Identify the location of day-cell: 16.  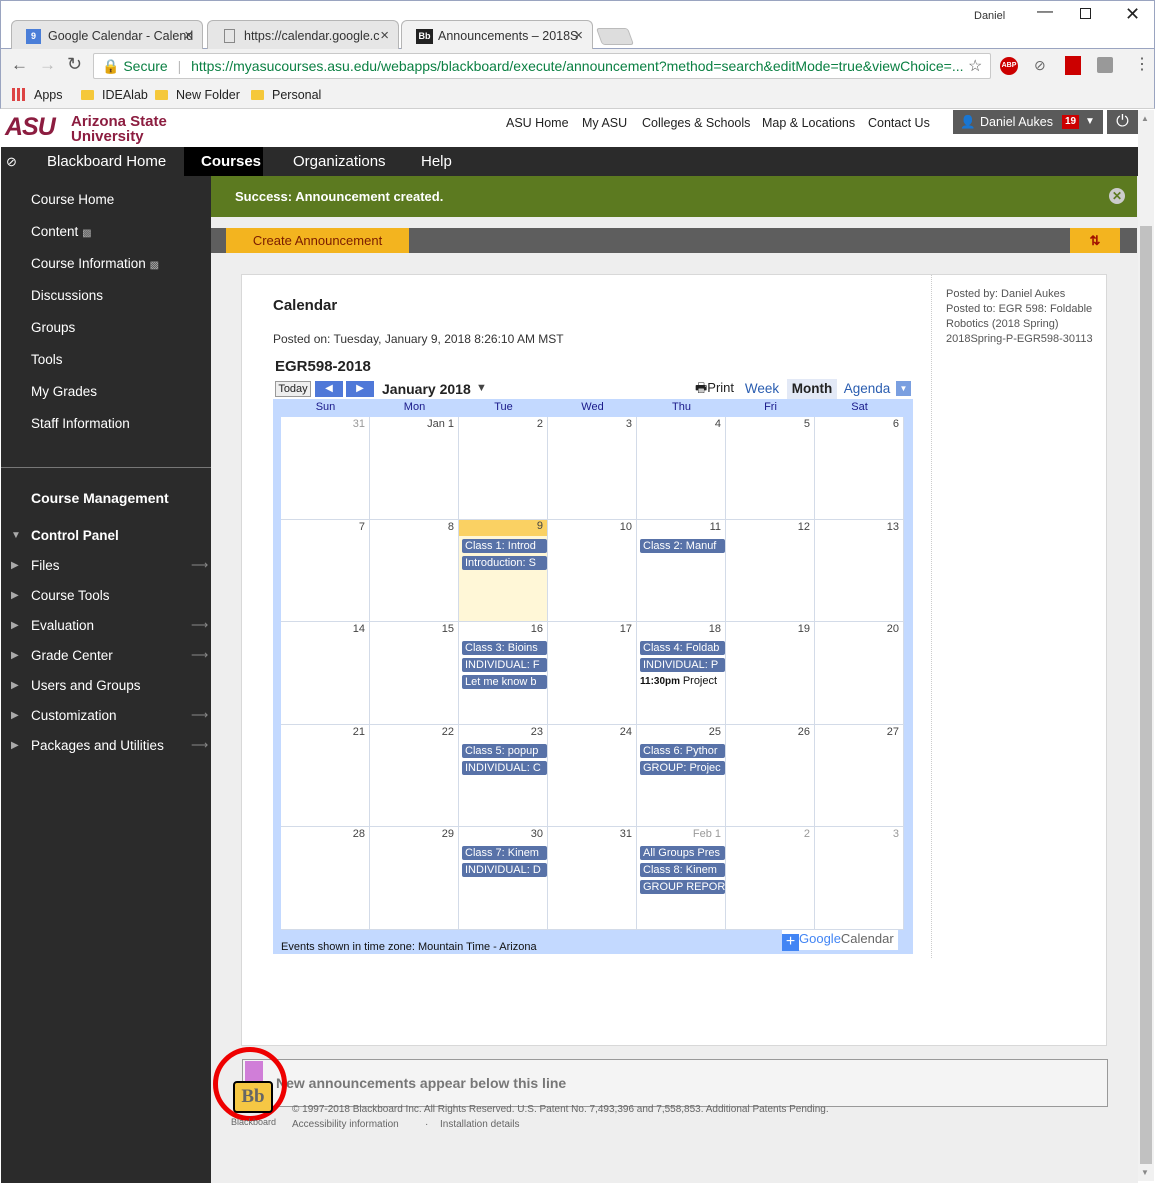
(503, 673).